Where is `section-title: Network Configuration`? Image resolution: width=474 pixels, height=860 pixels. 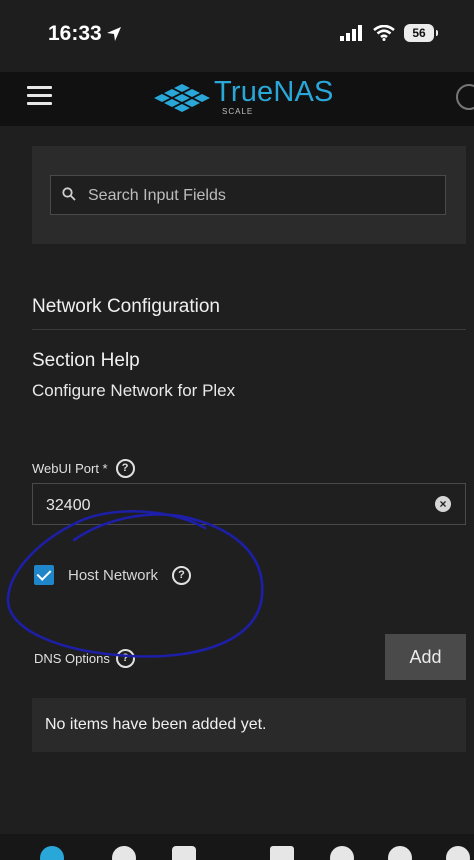 section-title: Network Configuration is located at coordinates (126, 306).